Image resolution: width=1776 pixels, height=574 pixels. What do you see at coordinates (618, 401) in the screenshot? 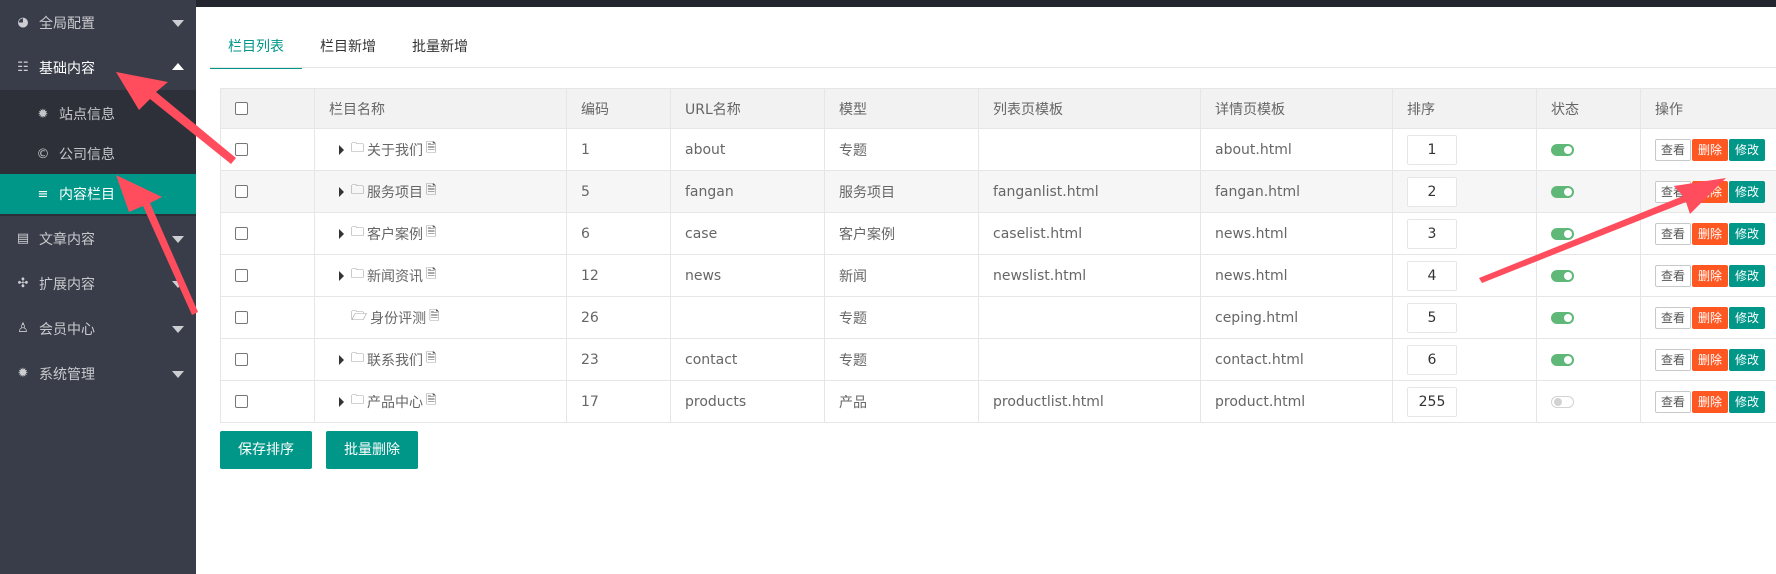
I see `code-cell: 17` at bounding box center [618, 401].